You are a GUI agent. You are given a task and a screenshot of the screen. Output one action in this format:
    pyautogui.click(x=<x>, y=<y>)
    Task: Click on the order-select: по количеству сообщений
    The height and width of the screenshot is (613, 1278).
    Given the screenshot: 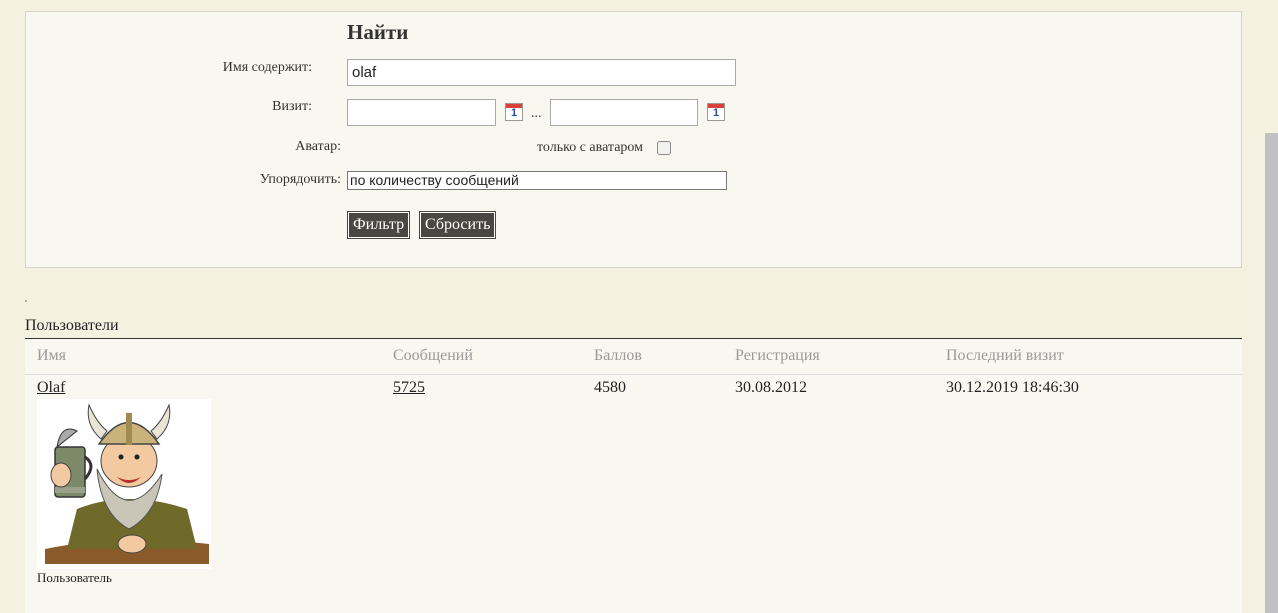 What is the action you would take?
    pyautogui.click(x=537, y=180)
    